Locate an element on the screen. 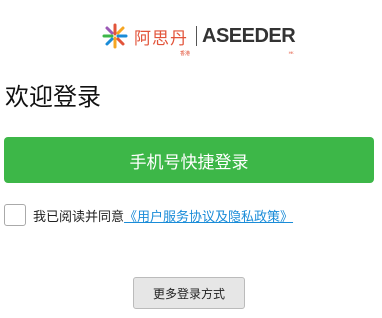  more-login-options-button: 更多登录方式 is located at coordinates (189, 293).